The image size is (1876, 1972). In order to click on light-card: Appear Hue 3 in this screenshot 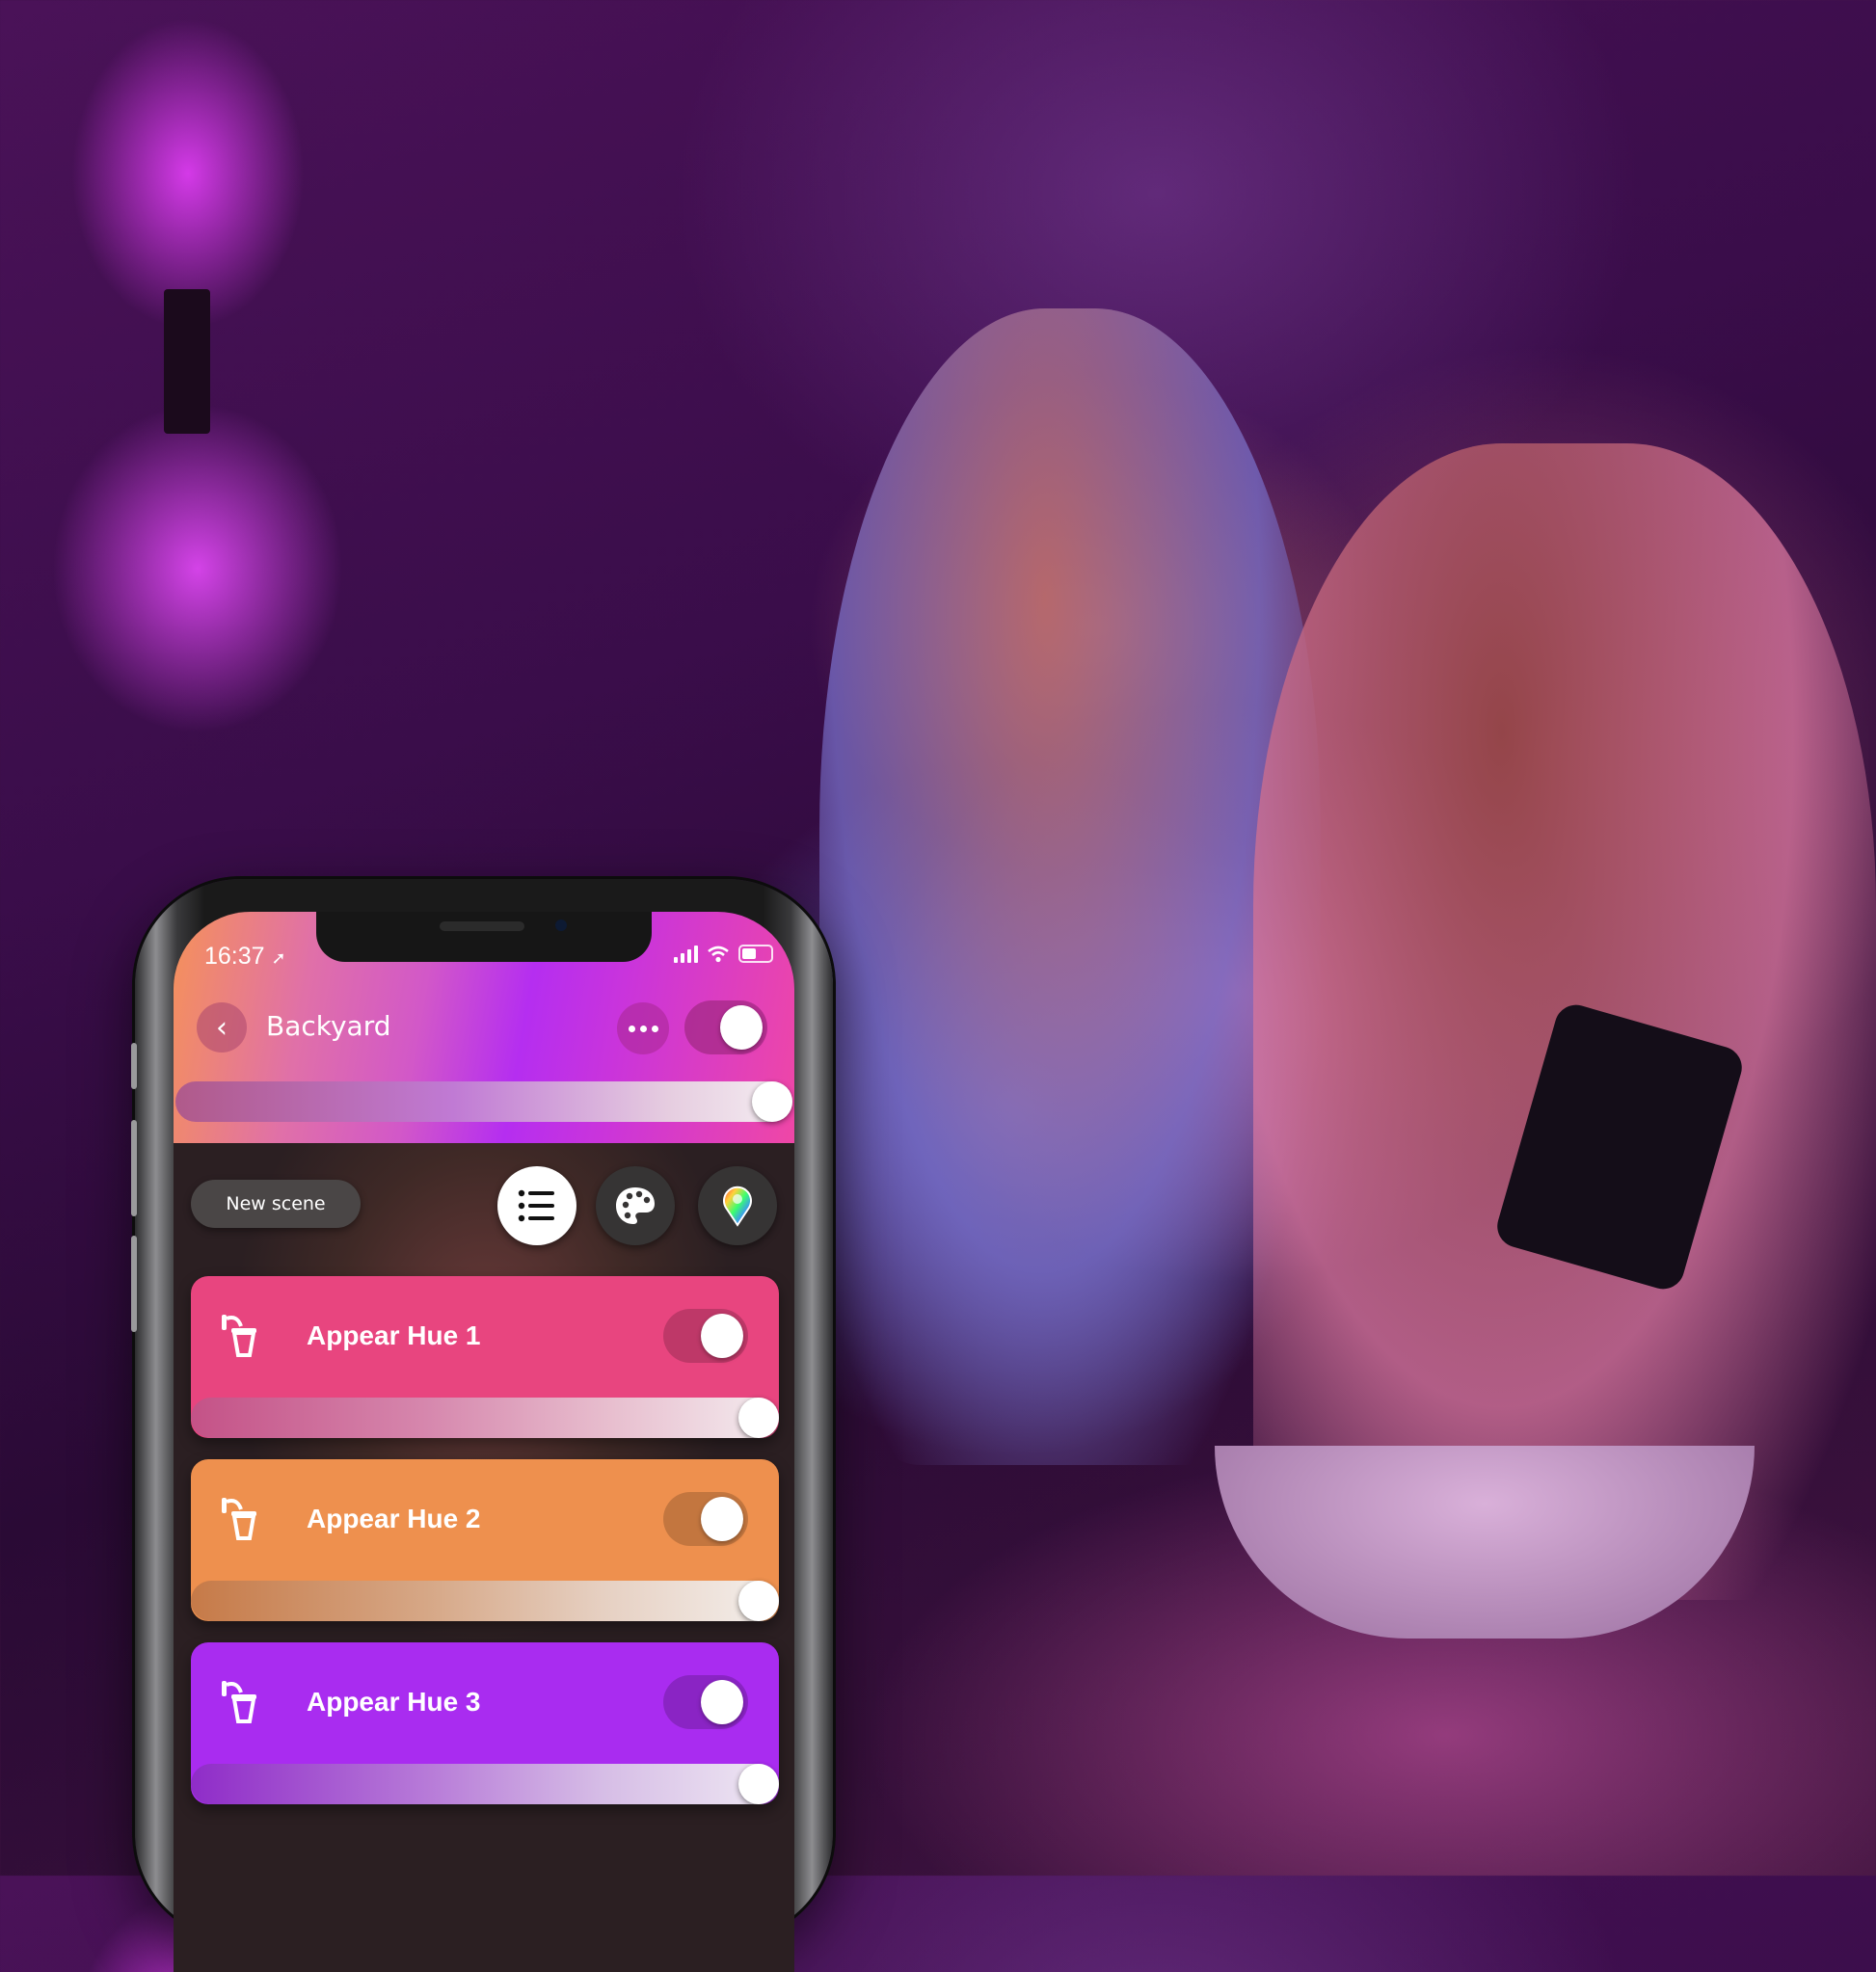, I will do `click(485, 1723)`.